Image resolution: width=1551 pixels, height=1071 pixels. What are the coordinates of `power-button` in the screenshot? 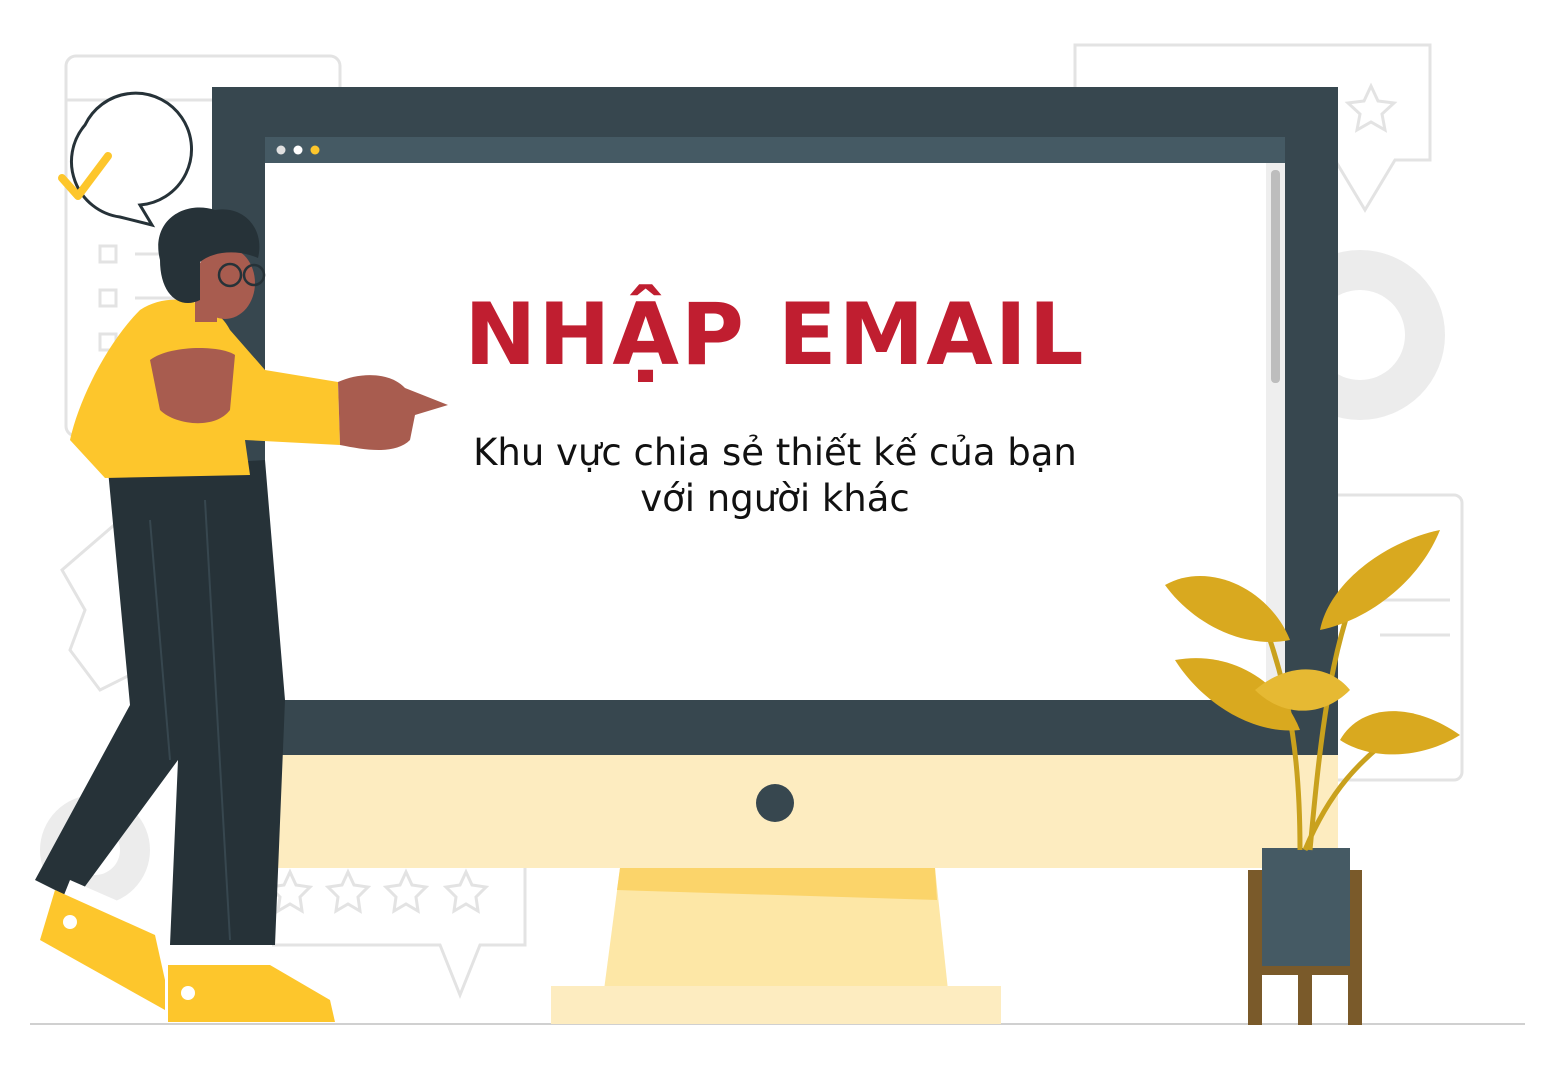 It's located at (775, 803).